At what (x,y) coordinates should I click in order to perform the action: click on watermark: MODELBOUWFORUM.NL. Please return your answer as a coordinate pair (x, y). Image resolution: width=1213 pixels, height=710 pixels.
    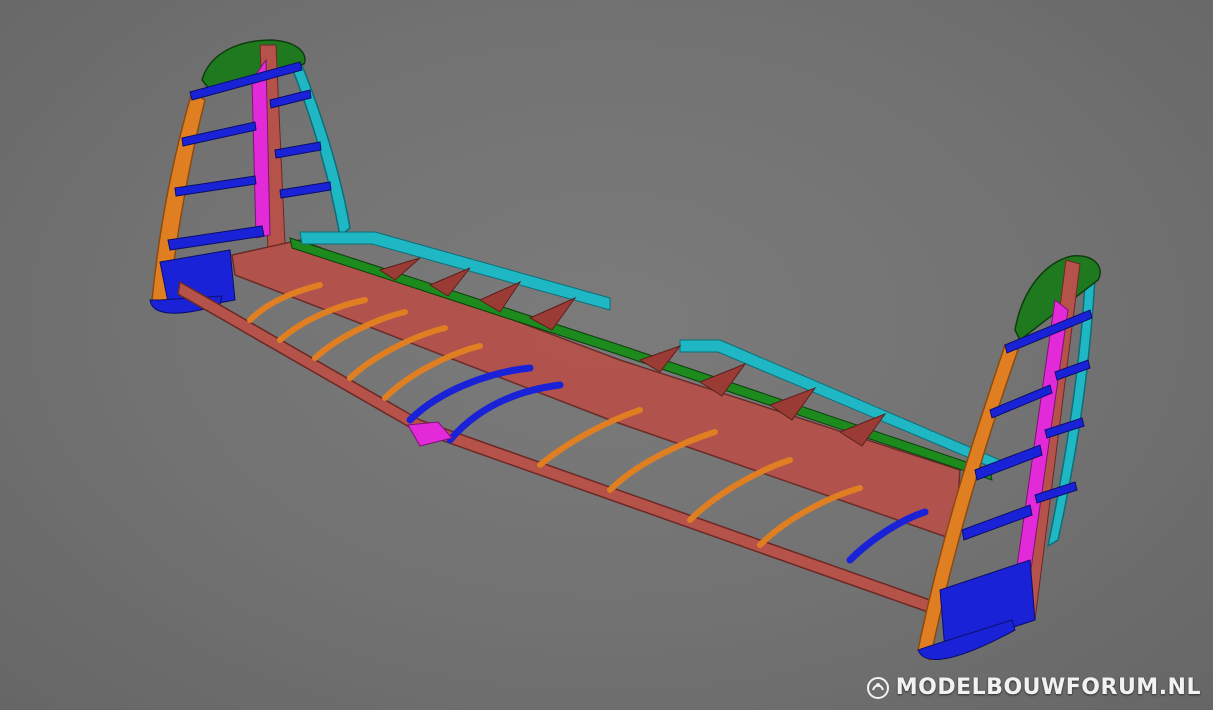
    Looking at the image, I should click on (1033, 687).